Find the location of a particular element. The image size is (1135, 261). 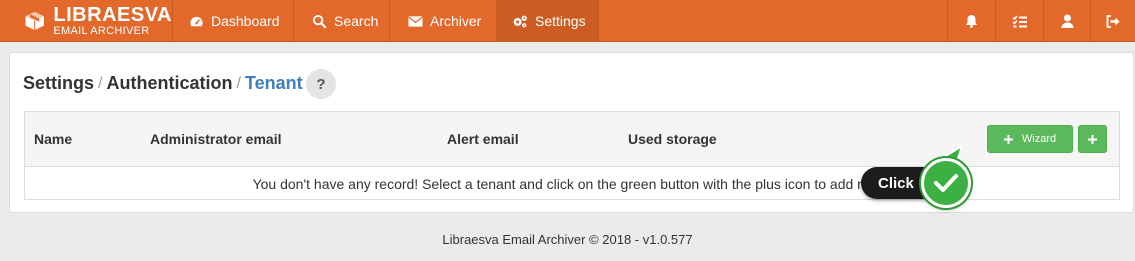

column-administrator-email: Administrator email is located at coordinates (216, 139).